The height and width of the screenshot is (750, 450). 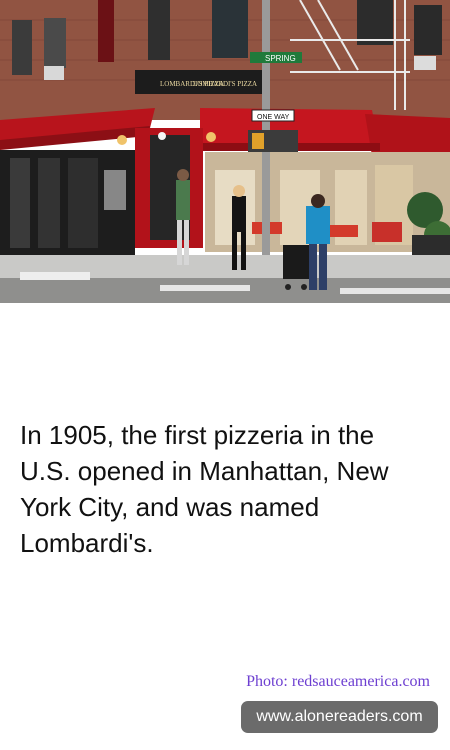 What do you see at coordinates (273, 117) in the screenshot?
I see `one-way-sign-text: ONE WAY` at bounding box center [273, 117].